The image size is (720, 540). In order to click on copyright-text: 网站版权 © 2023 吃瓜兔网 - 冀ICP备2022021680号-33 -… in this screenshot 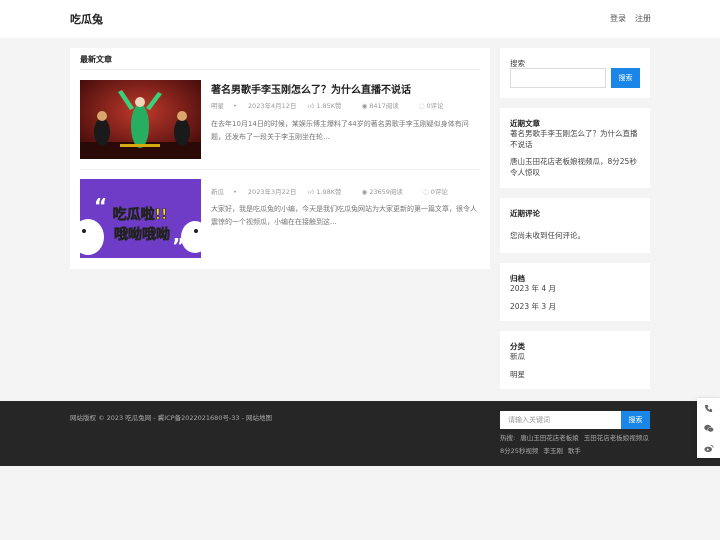, I will do `click(171, 418)`.